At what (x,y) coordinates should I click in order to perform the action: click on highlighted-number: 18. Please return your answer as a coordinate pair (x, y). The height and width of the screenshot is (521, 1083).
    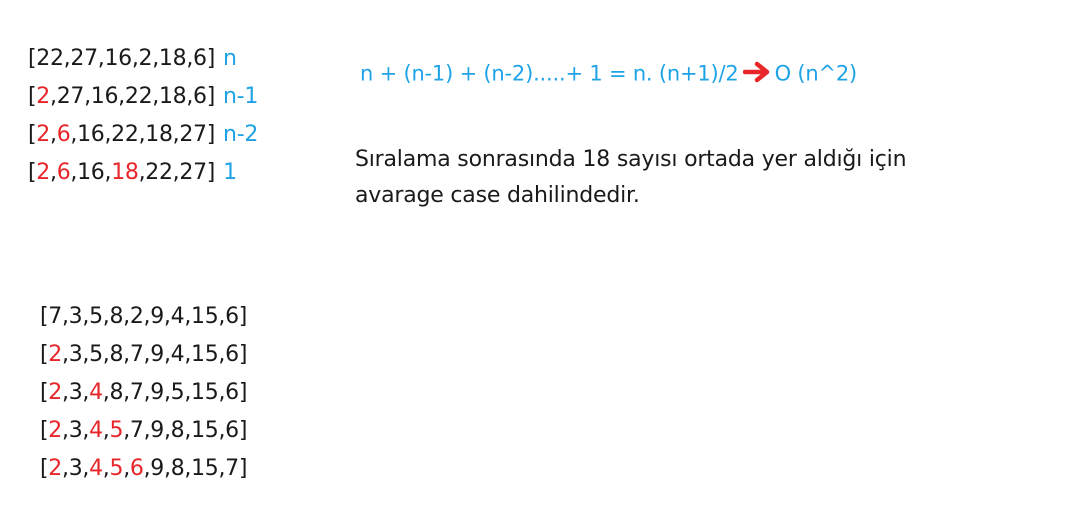
    Looking at the image, I should click on (125, 172).